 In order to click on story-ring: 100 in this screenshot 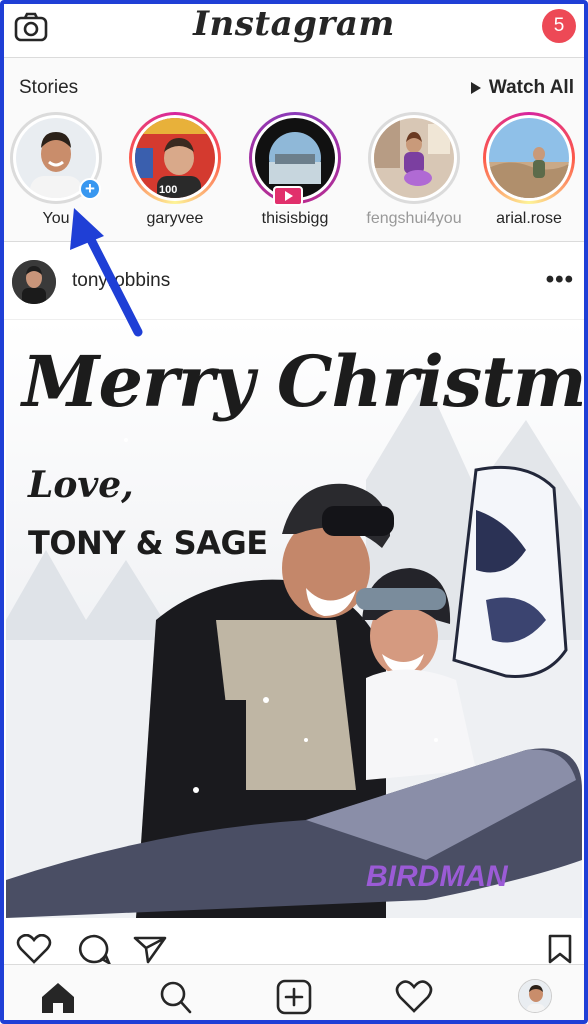, I will do `click(175, 158)`.